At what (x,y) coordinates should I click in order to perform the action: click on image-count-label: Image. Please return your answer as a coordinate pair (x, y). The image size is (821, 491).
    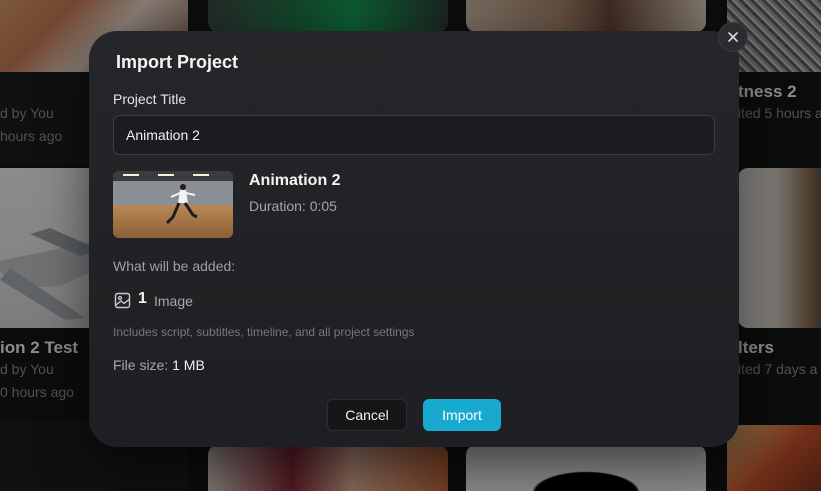
    Looking at the image, I should click on (173, 301).